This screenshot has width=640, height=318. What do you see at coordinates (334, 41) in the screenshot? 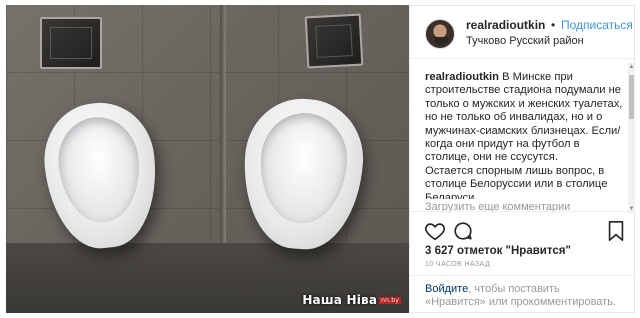
I see `flush-panel-right` at bounding box center [334, 41].